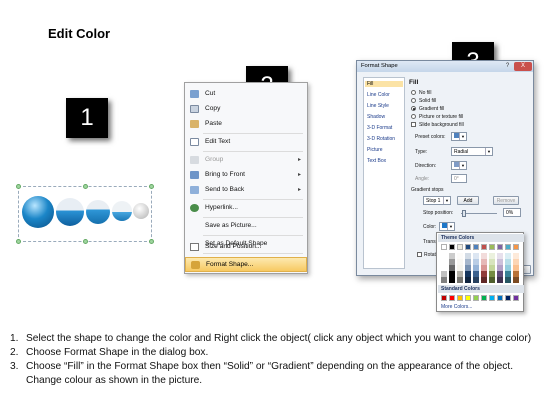  Describe the element at coordinates (381, 139) in the screenshot. I see `nav-3d-rotation: 3-D Rotation` at that location.